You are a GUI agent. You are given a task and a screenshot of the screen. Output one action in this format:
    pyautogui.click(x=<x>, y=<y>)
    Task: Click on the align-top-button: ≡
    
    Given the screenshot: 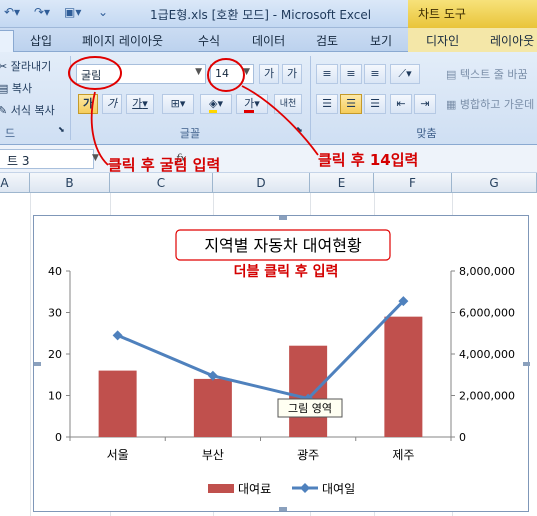 What is the action you would take?
    pyautogui.click(x=327, y=74)
    